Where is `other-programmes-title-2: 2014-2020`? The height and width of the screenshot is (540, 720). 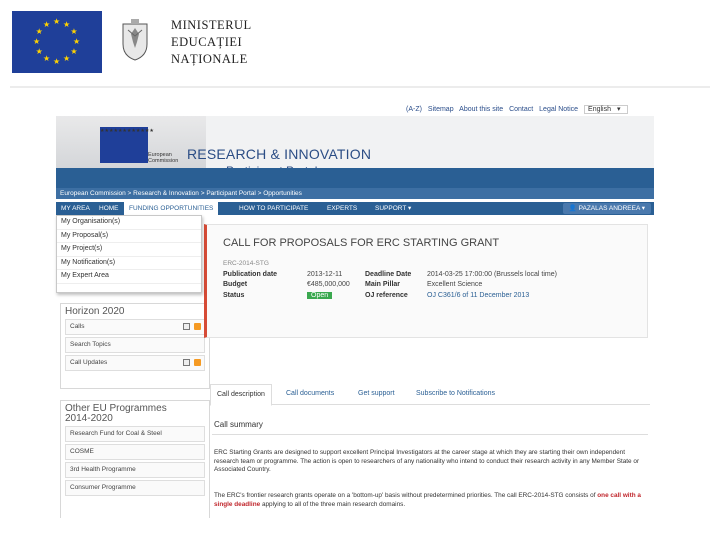 other-programmes-title-2: 2014-2020 is located at coordinates (89, 418).